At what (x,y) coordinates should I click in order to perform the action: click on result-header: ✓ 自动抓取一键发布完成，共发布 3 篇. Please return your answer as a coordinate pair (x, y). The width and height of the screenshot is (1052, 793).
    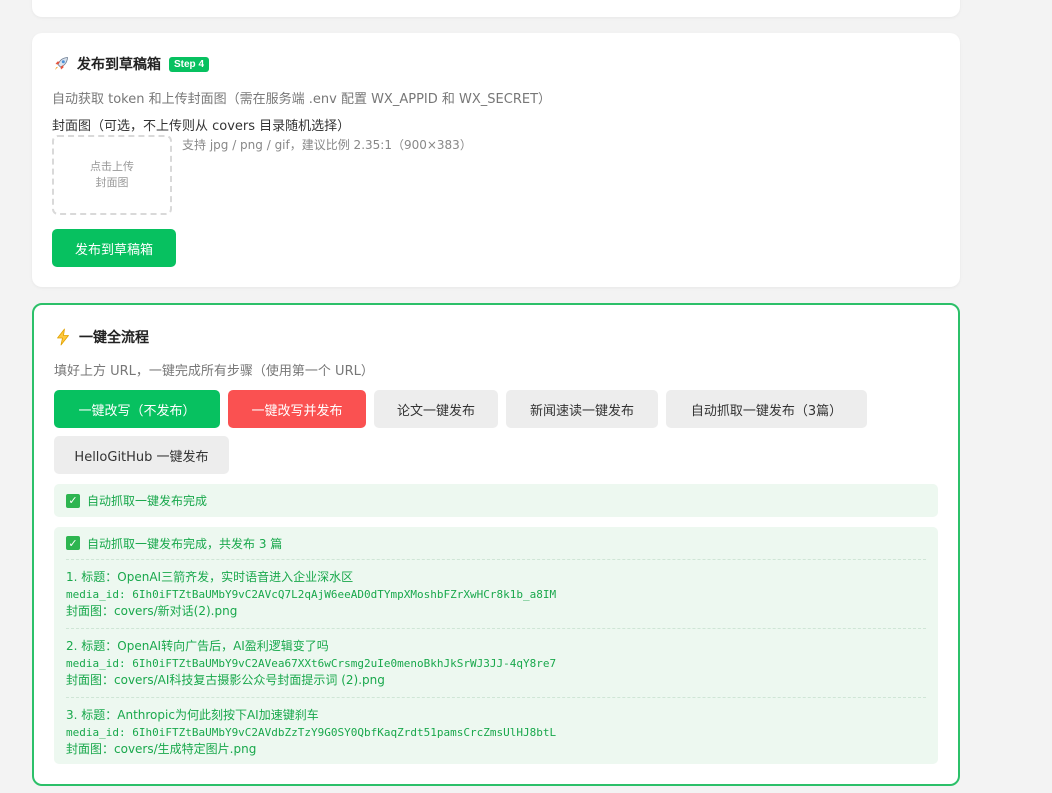
    Looking at the image, I should click on (496, 543).